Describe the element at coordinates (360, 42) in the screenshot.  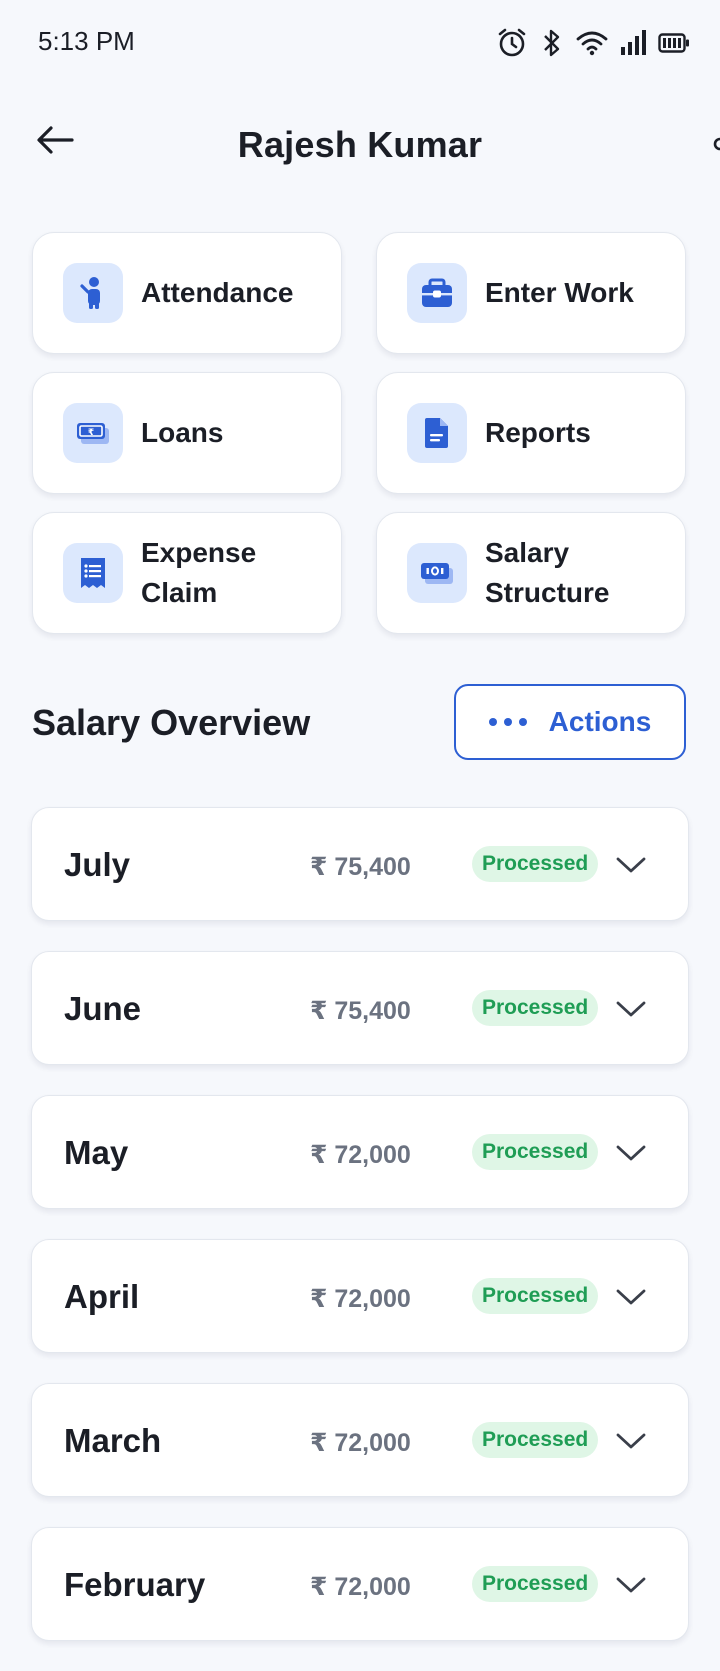
I see `status-bar: 5:13 PM` at that location.